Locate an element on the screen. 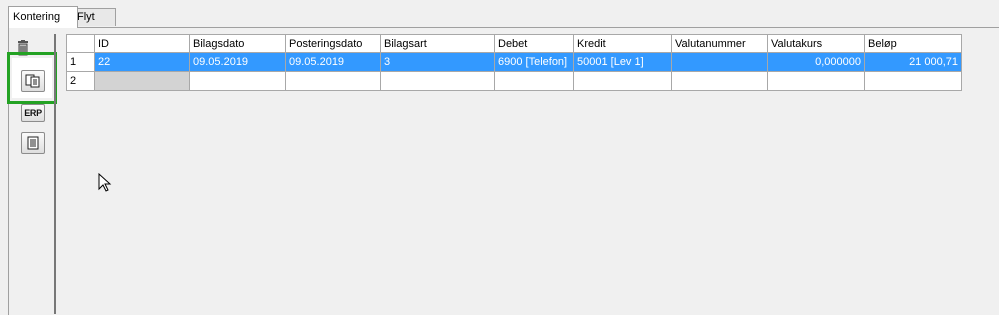 This screenshot has width=999, height=315. column-header-kredit: Kredit is located at coordinates (622, 43).